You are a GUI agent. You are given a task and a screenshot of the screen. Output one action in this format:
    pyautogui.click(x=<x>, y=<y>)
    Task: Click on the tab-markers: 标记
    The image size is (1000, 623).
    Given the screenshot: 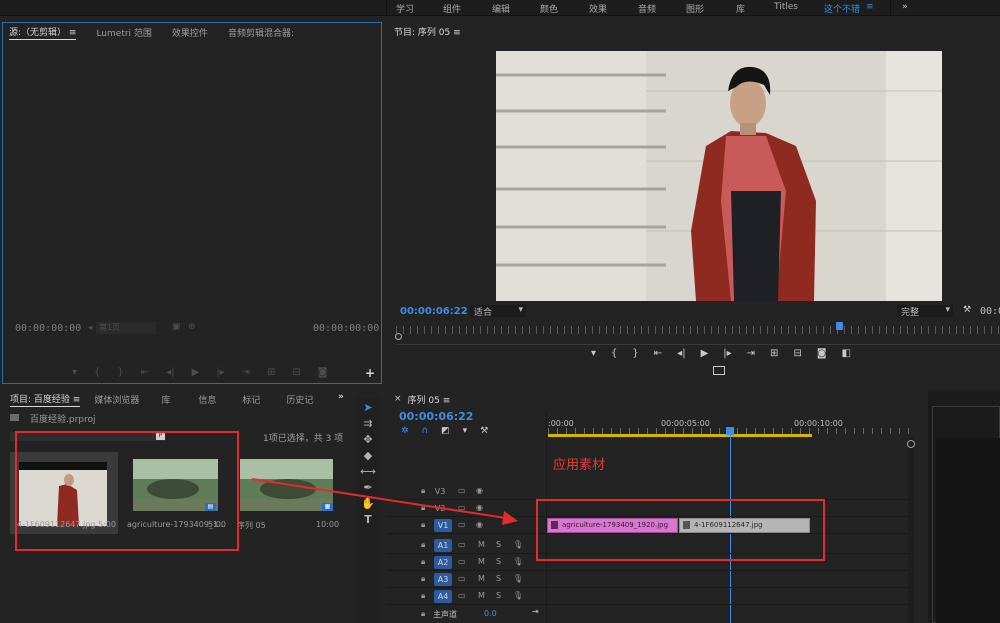 What is the action you would take?
    pyautogui.click(x=251, y=399)
    